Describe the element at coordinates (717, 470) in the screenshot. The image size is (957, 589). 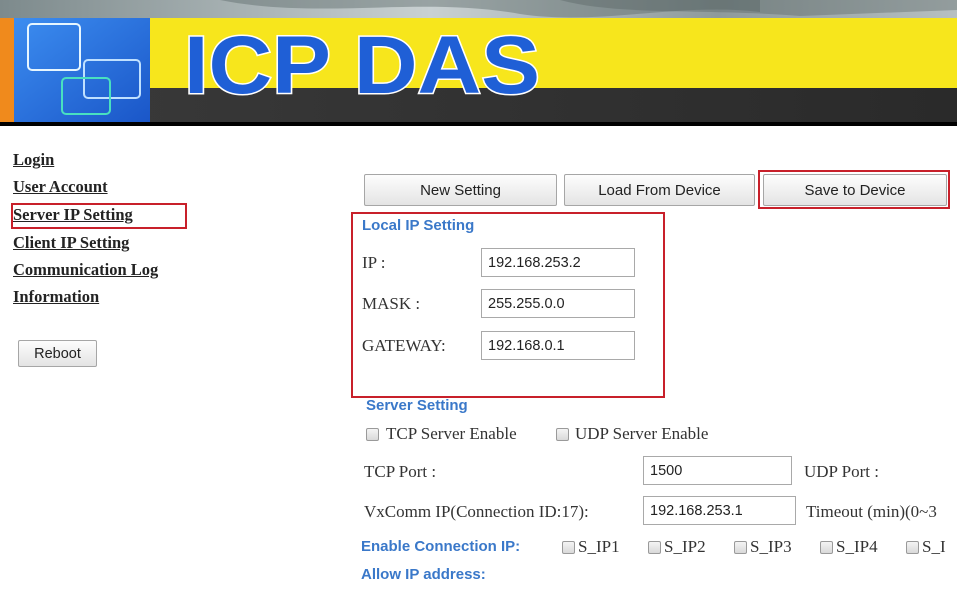
I see `tcp-port-input` at that location.